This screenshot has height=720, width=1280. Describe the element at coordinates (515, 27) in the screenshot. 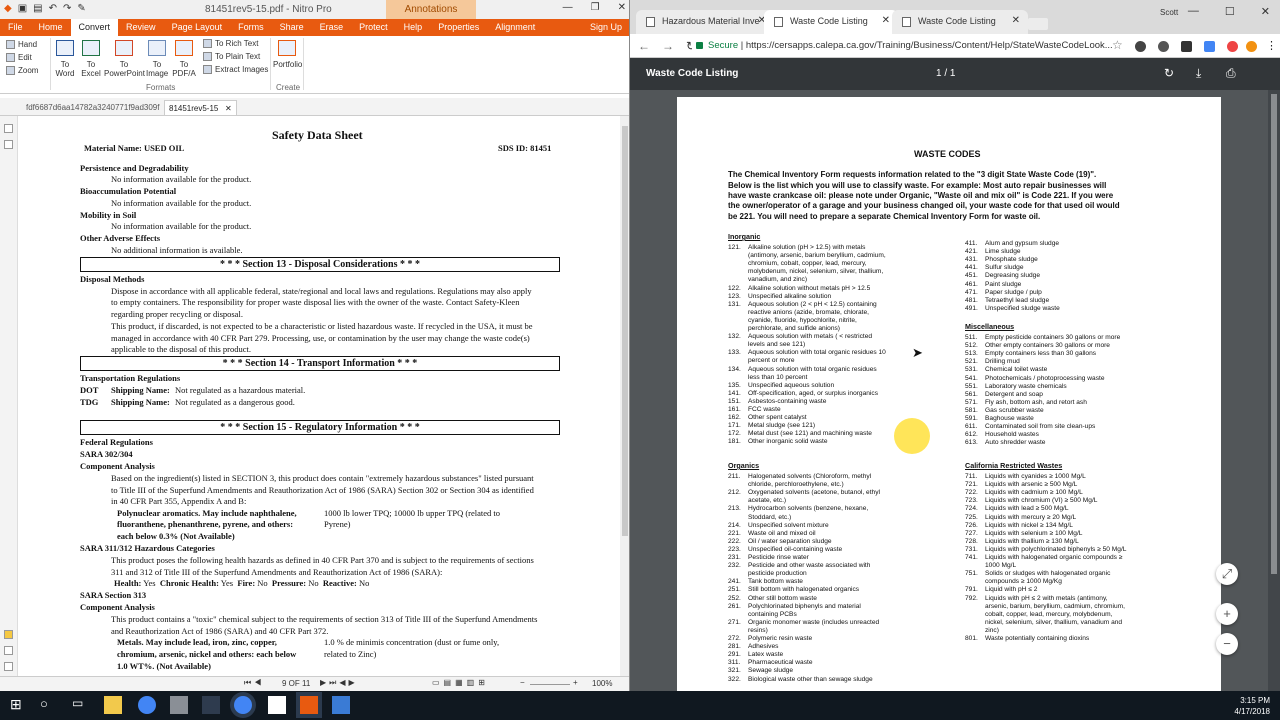

I see `tab-alignment: Alignment` at that location.